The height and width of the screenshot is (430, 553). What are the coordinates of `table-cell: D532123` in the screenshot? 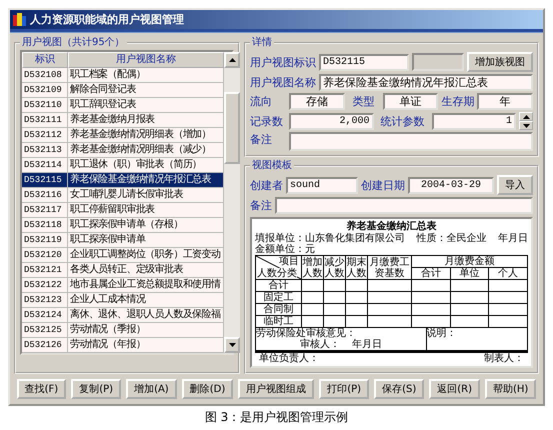 It's located at (45, 300).